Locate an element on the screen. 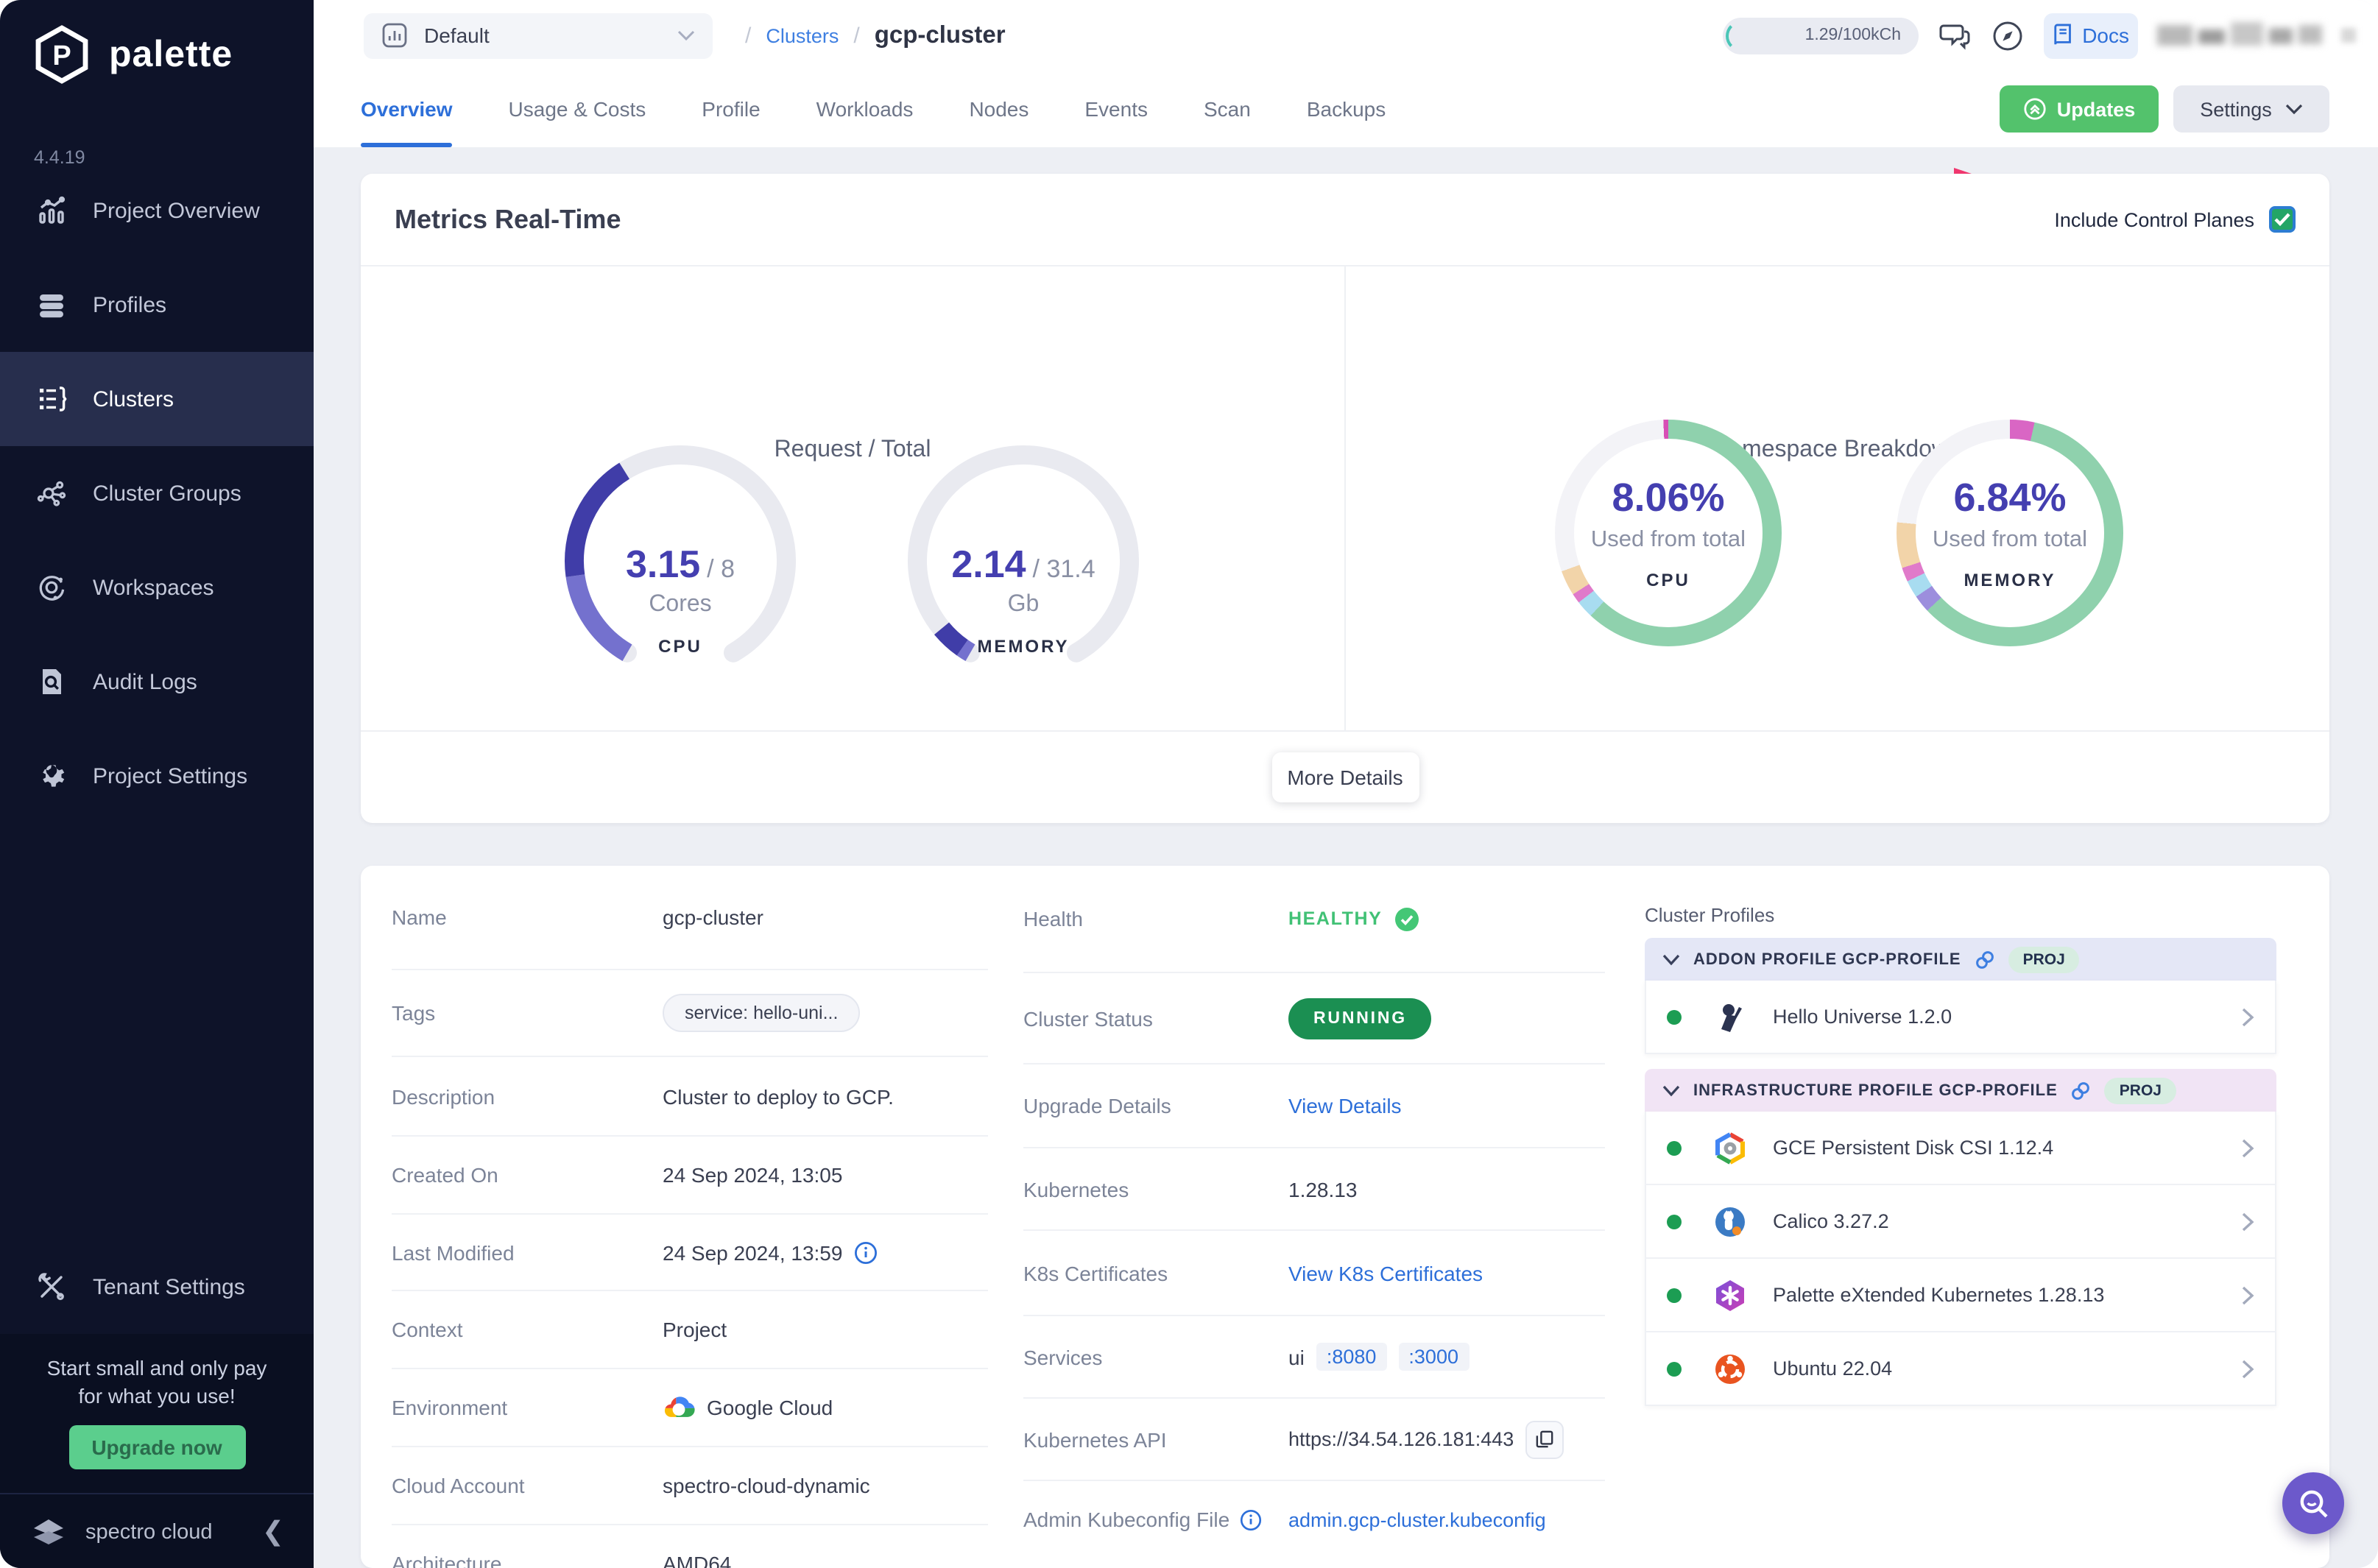 The width and height of the screenshot is (2378, 1568). usage-quota-pill: 1.29/100kCh is located at coordinates (1821, 35).